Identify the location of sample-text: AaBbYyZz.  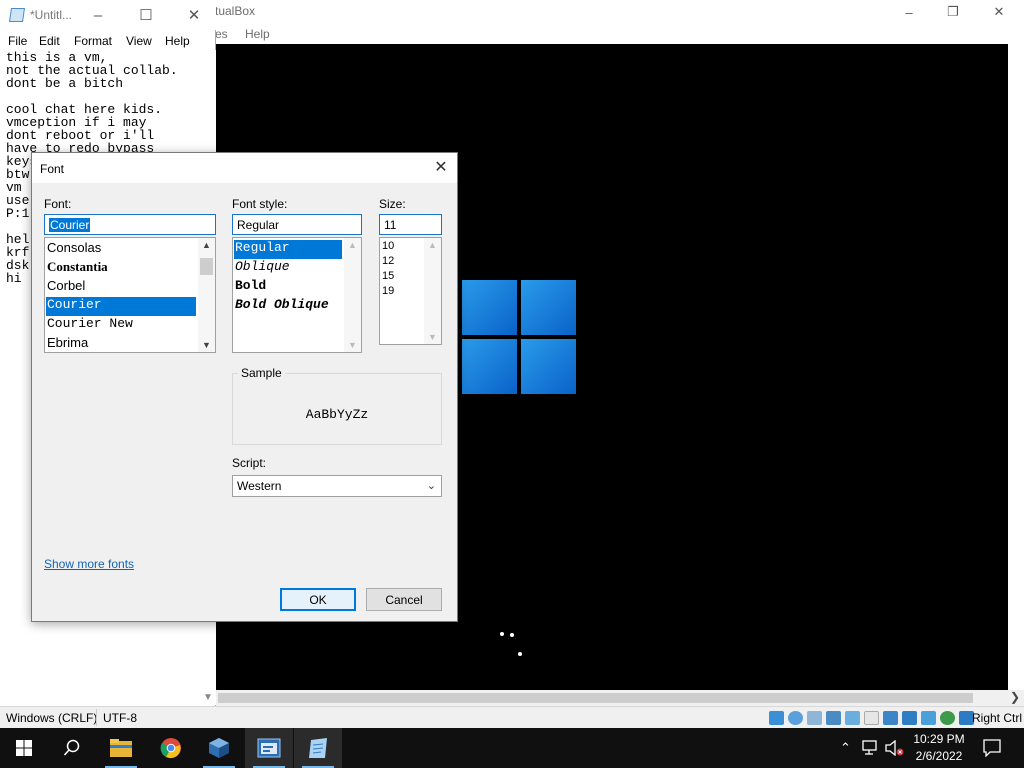
(337, 414).